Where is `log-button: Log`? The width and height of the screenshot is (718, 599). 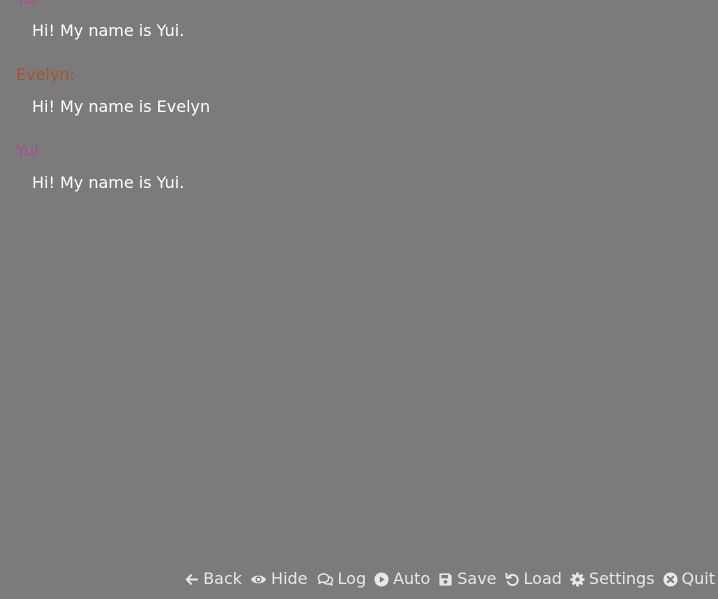 log-button: Log is located at coordinates (341, 579).